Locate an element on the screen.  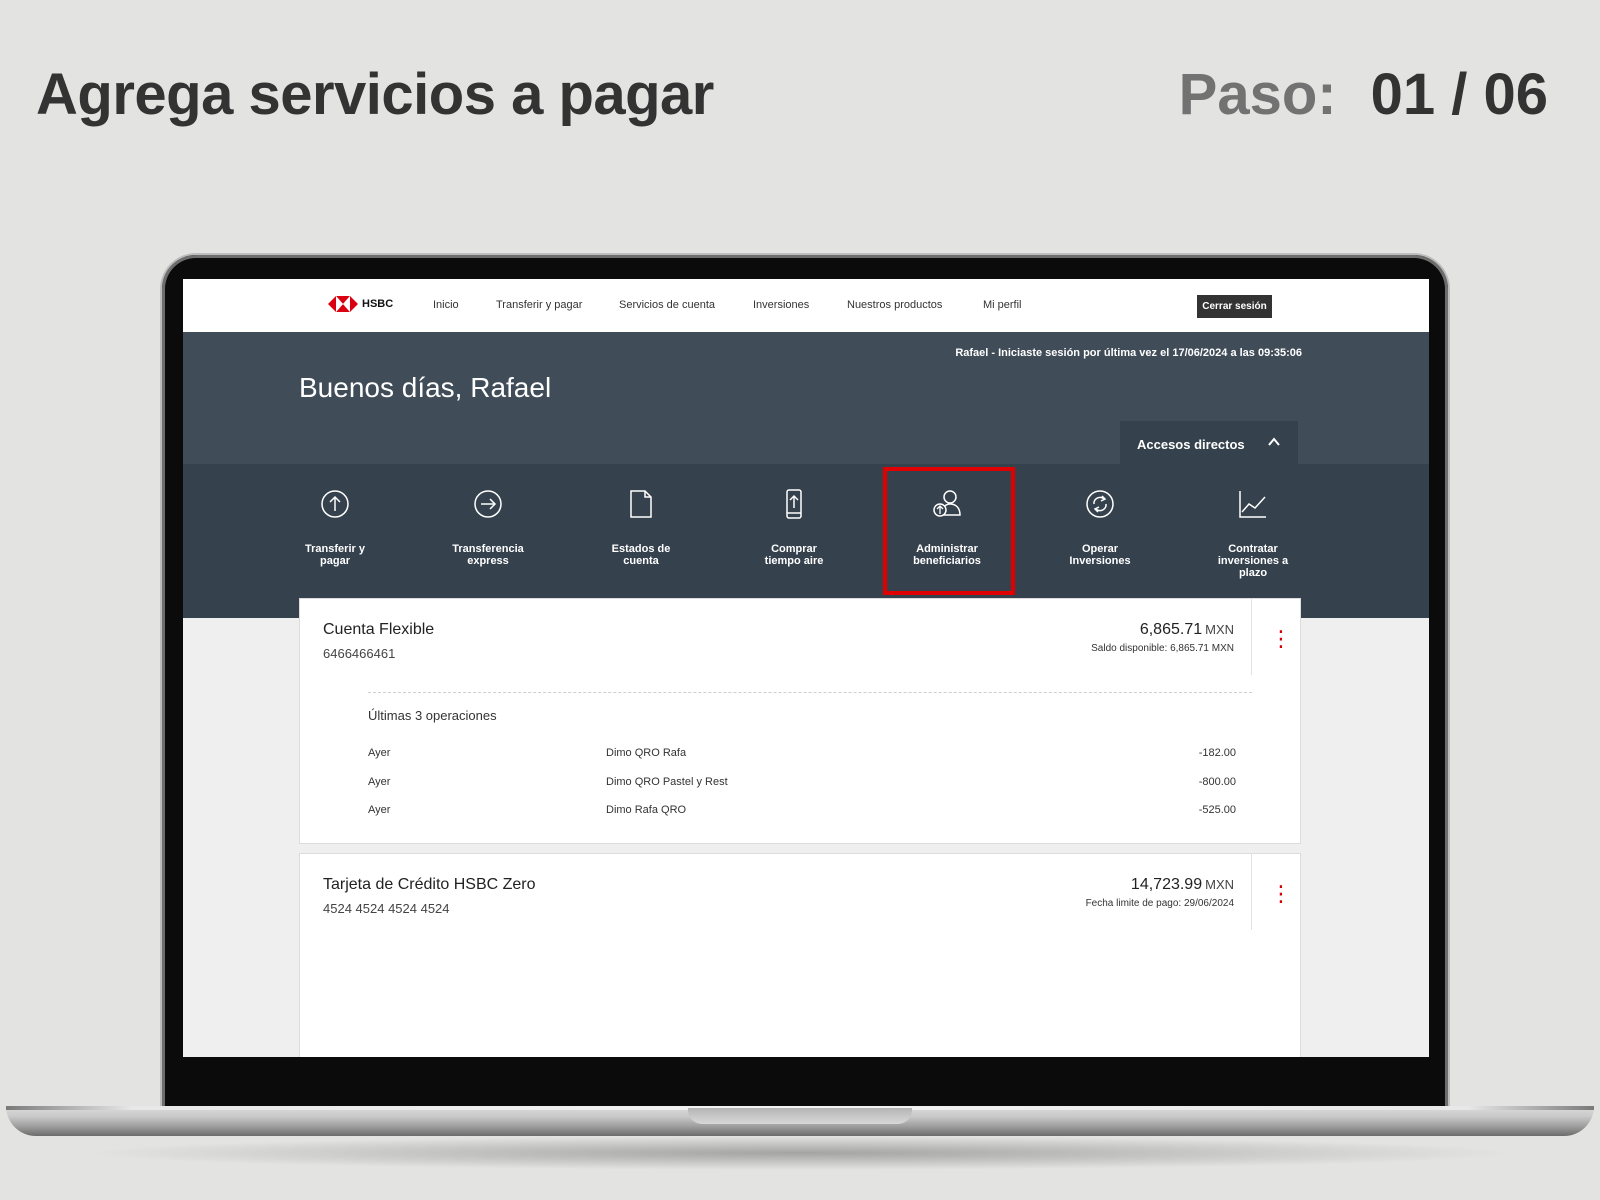
account-name: Tarjeta de Crédito HSBC Zero is located at coordinates (429, 884).